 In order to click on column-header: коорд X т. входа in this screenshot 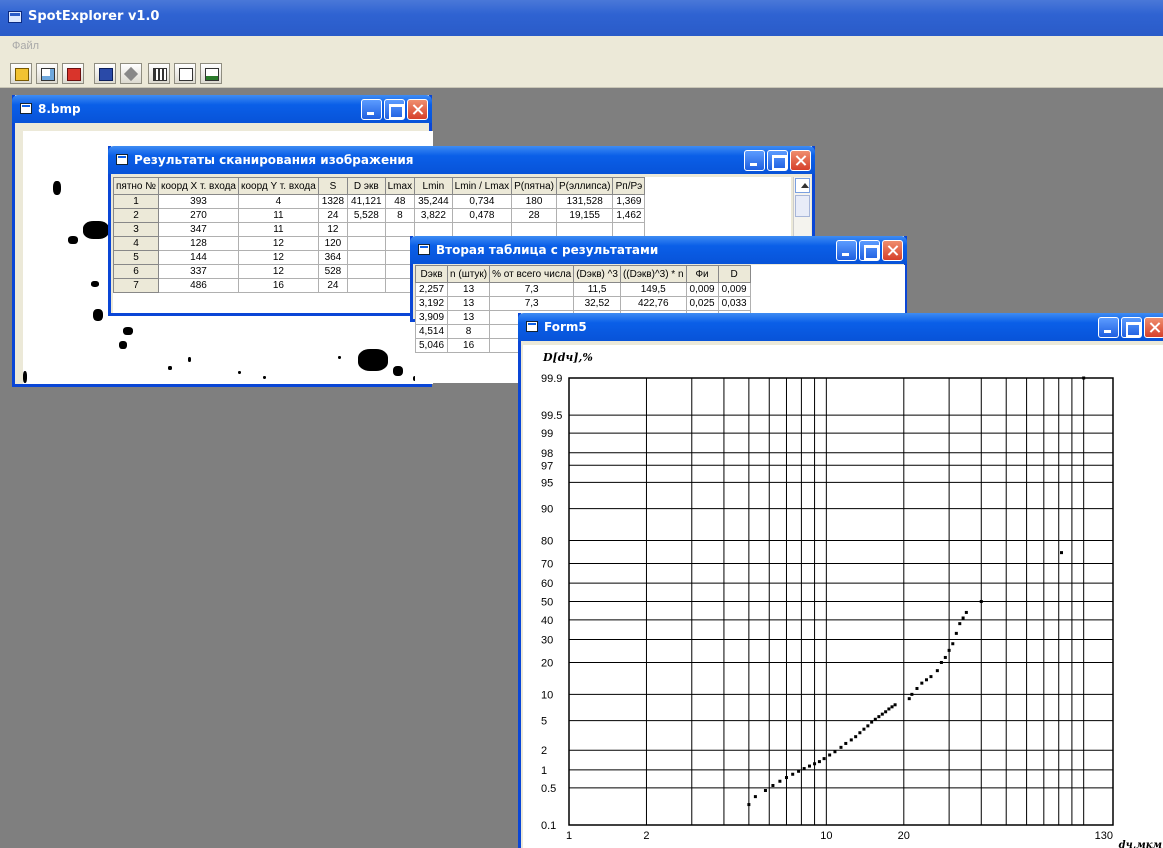, I will do `click(198, 186)`.